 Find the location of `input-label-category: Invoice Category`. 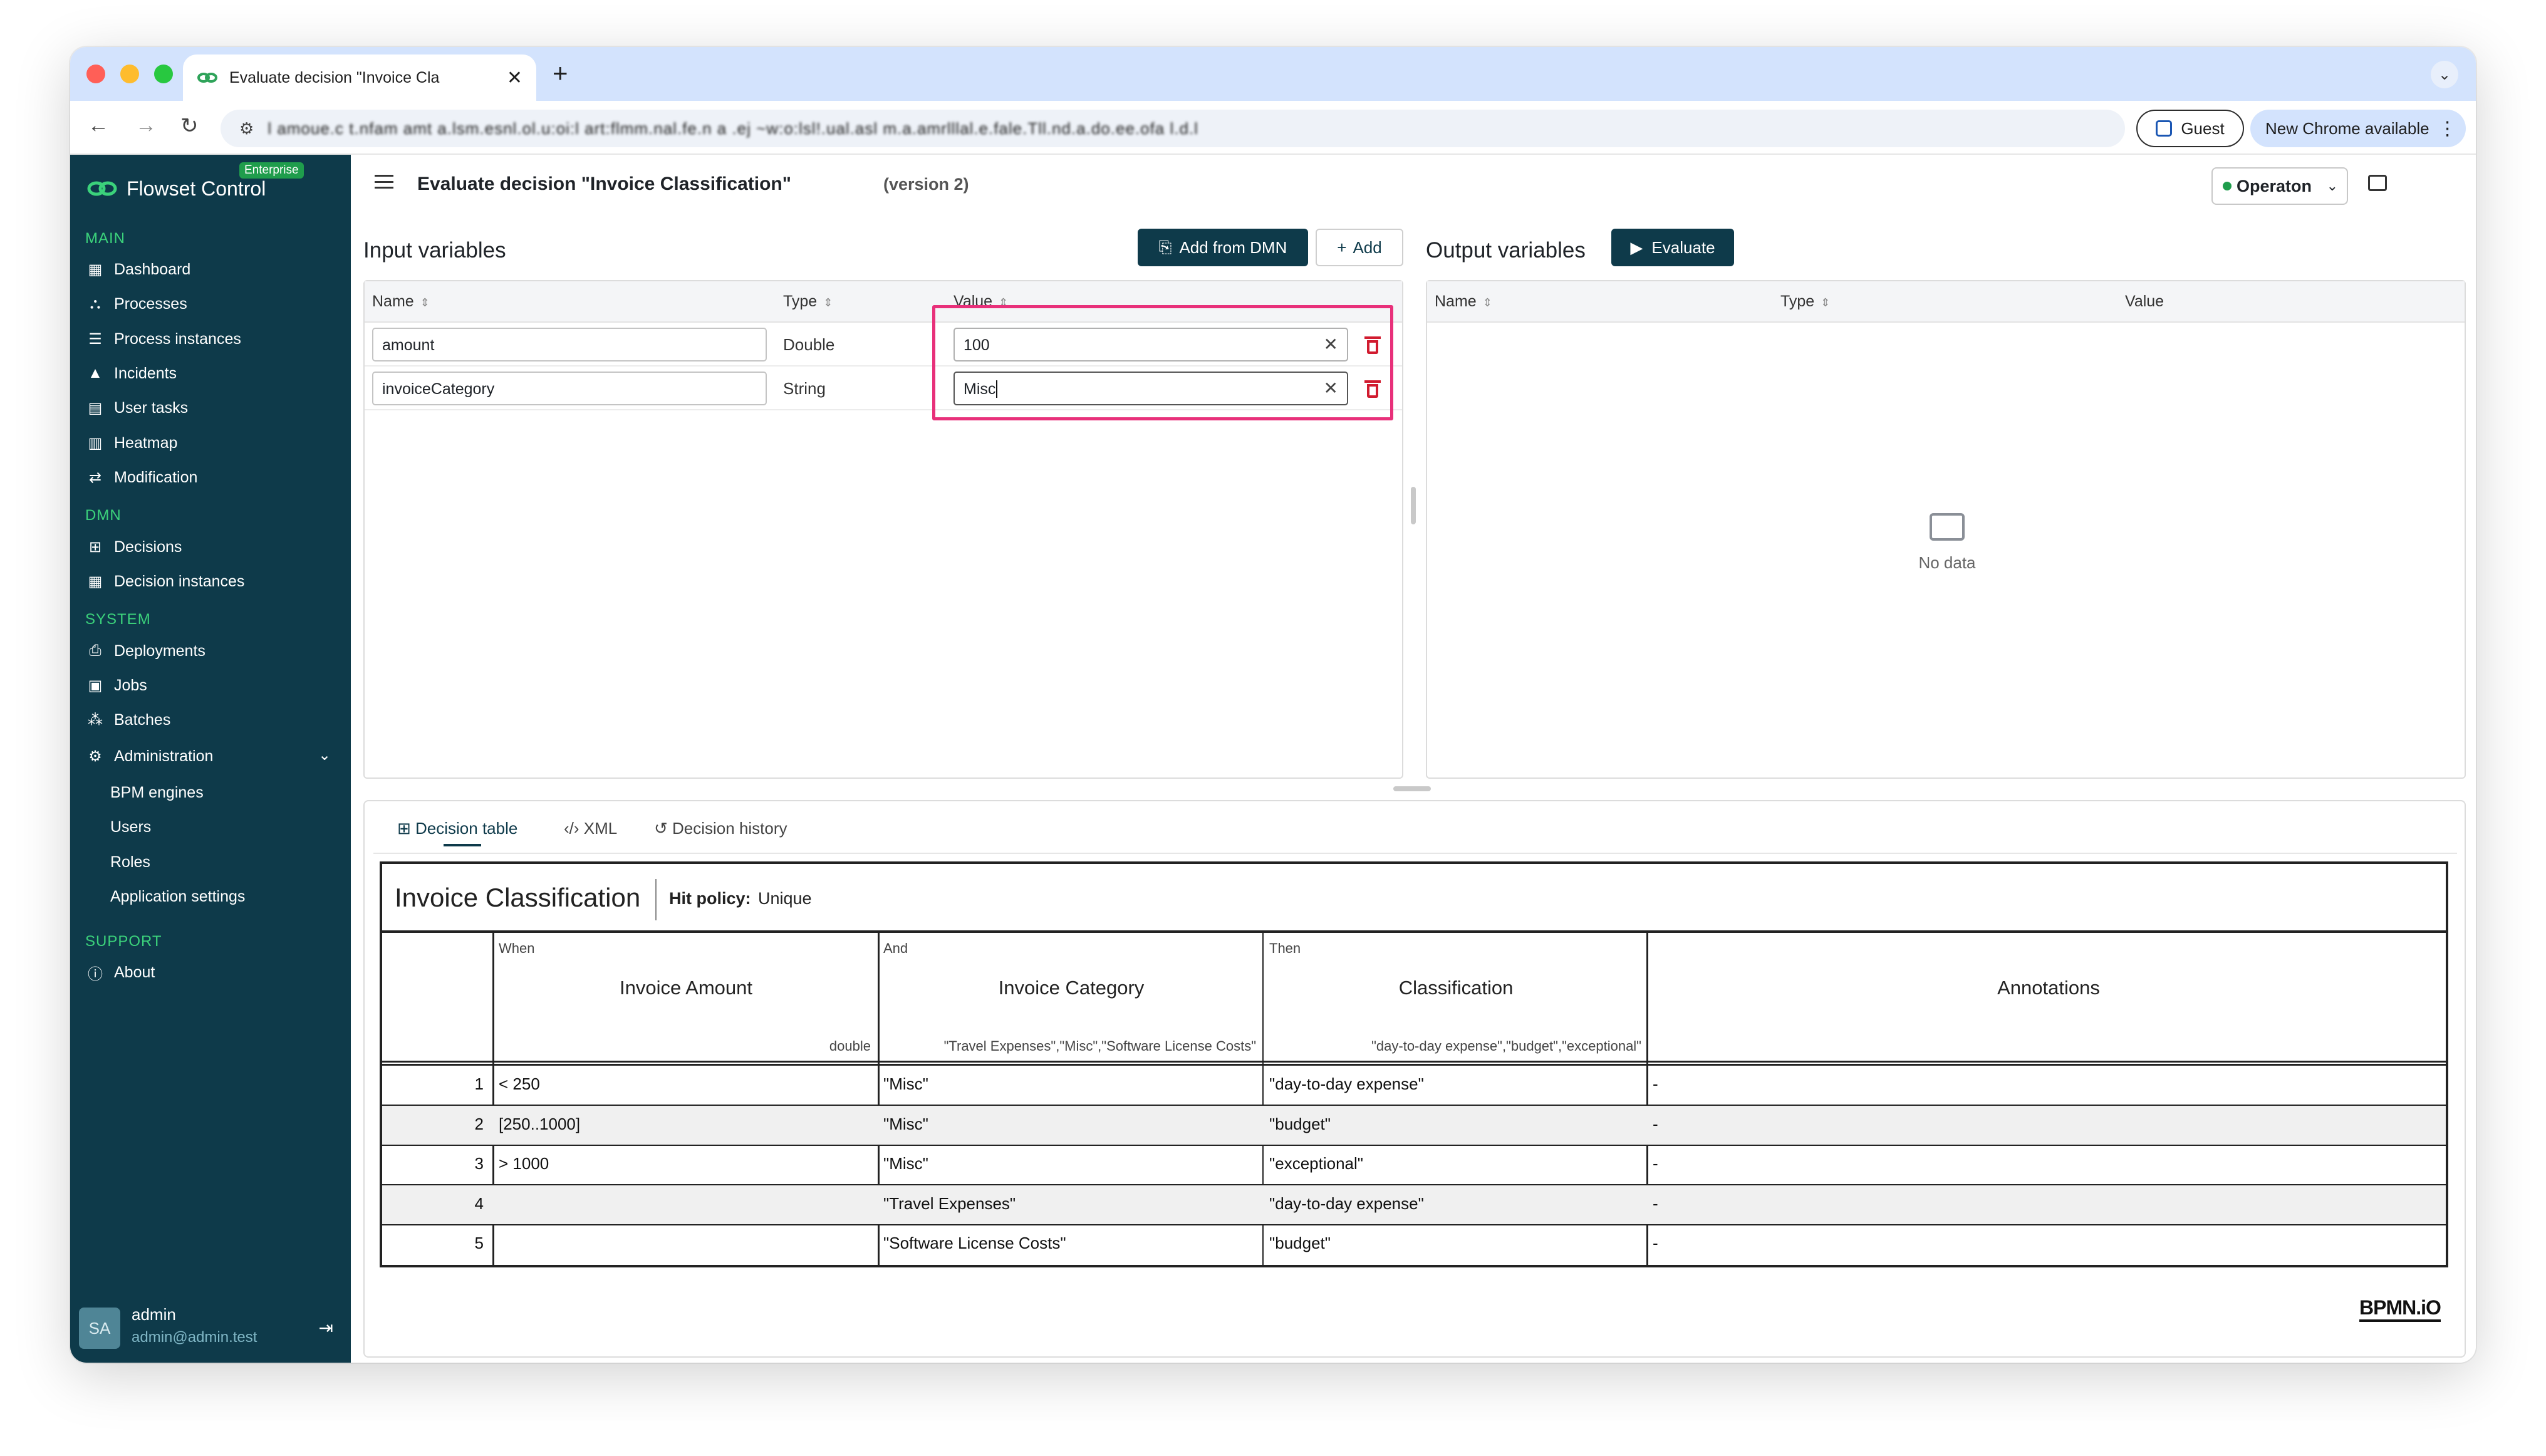

input-label-category: Invoice Category is located at coordinates (1071, 988).